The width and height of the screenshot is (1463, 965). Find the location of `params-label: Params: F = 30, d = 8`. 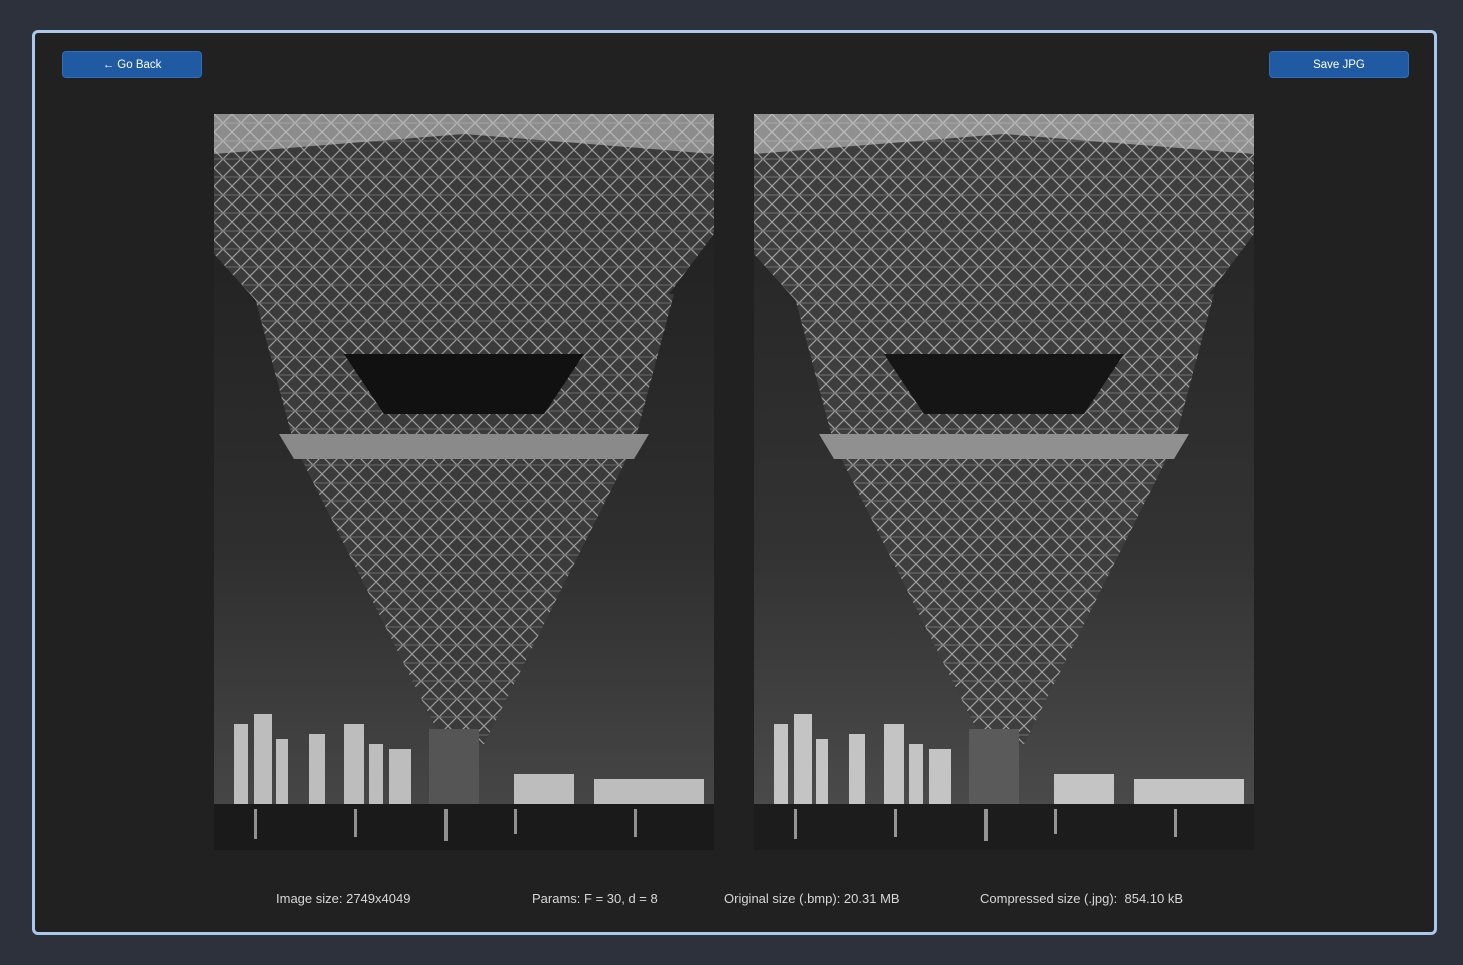

params-label: Params: F = 30, d = 8 is located at coordinates (595, 898).